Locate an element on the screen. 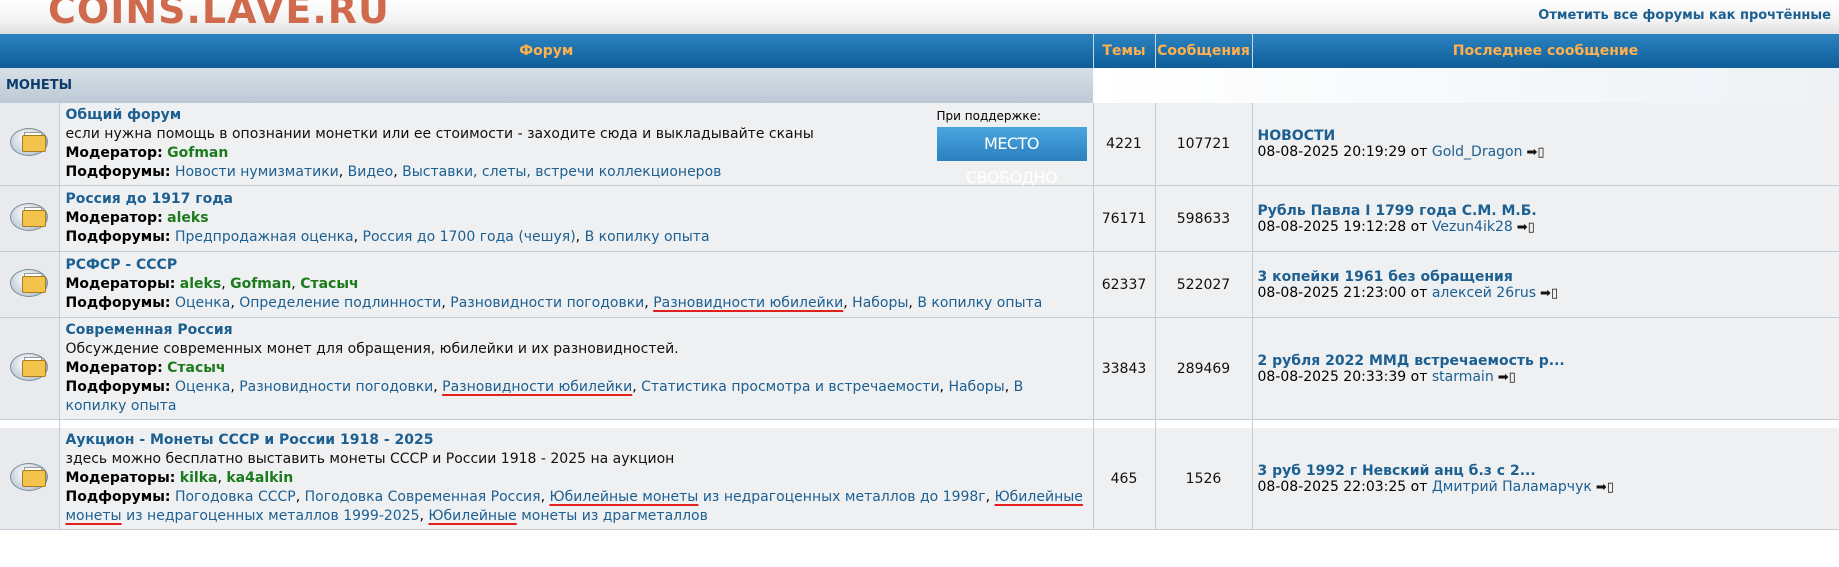 The image size is (1839, 567). subforum-link: Юбилейные монеты is located at coordinates (623, 497).